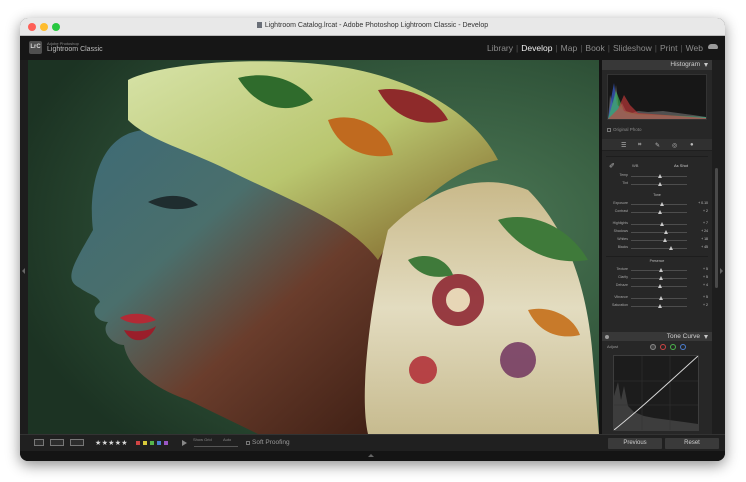 Image resolution: width=746 pixels, height=482 pixels. Describe the element at coordinates (145, 443) in the screenshot. I see `color-label-yellow-icon` at that location.